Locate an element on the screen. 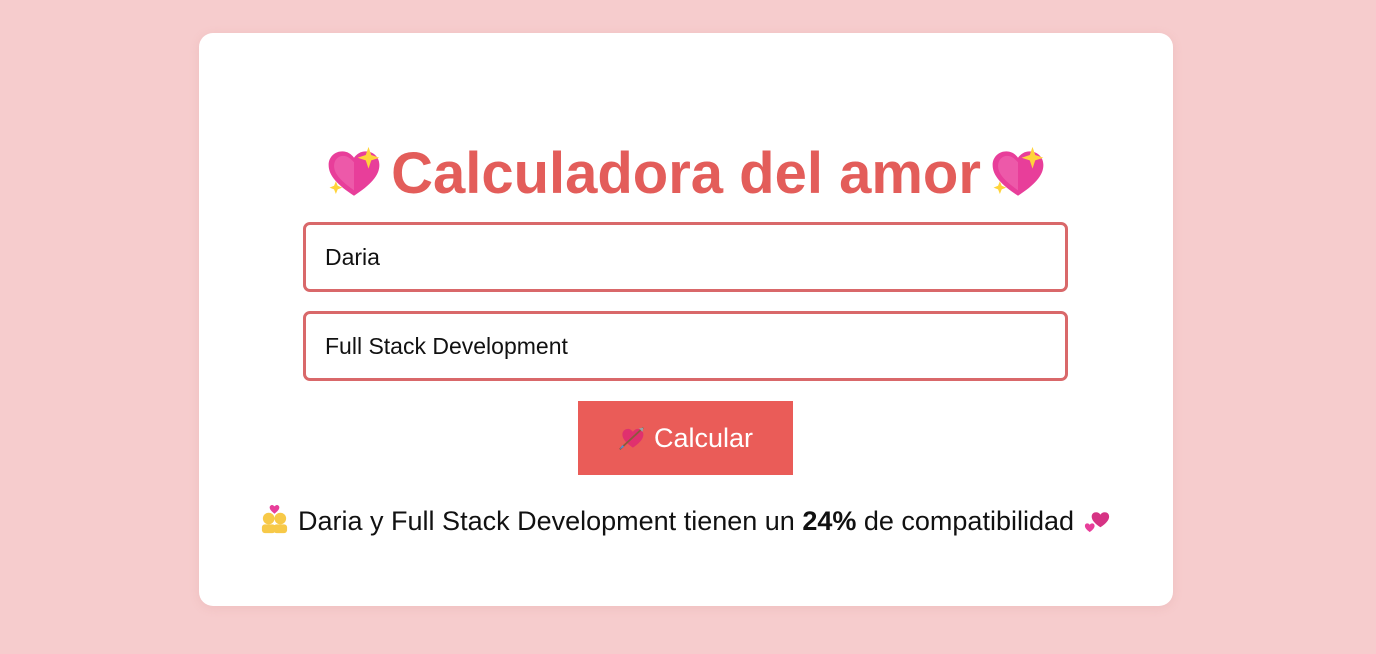 The image size is (1376, 654). calculate-button: Calcular is located at coordinates (685, 438).